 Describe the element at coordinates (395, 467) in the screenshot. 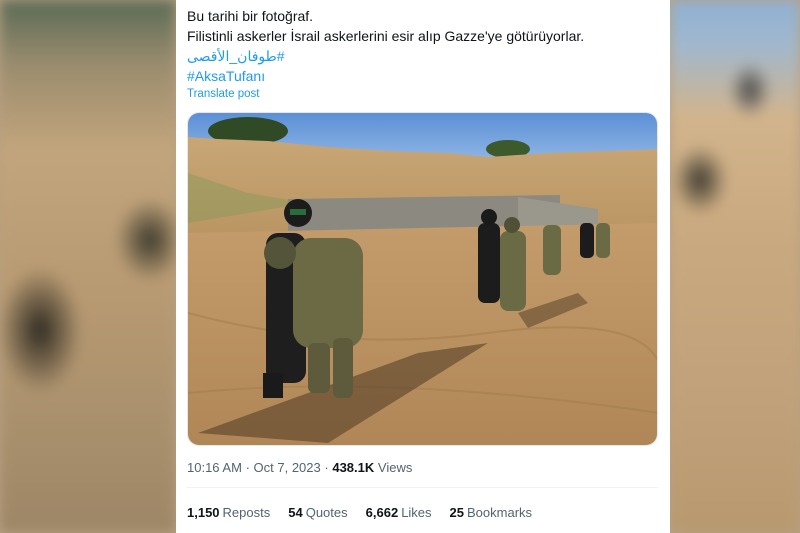

I see `views-label: Views` at that location.